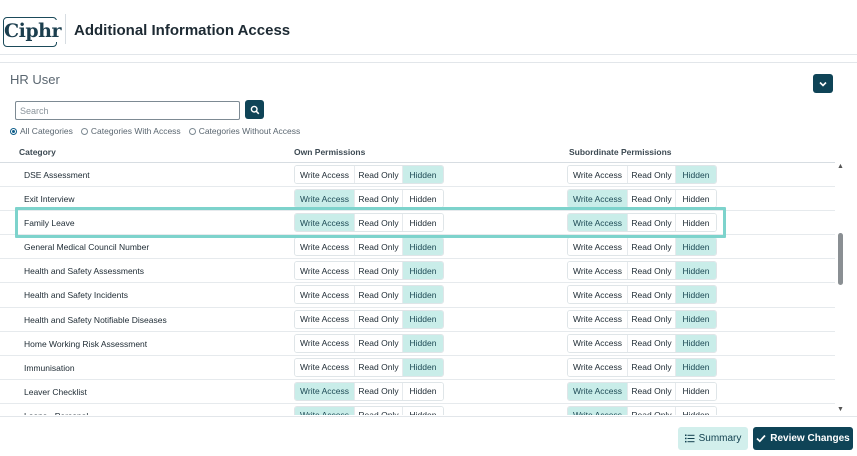 This screenshot has width=857, height=456. I want to click on search-input, so click(127, 110).